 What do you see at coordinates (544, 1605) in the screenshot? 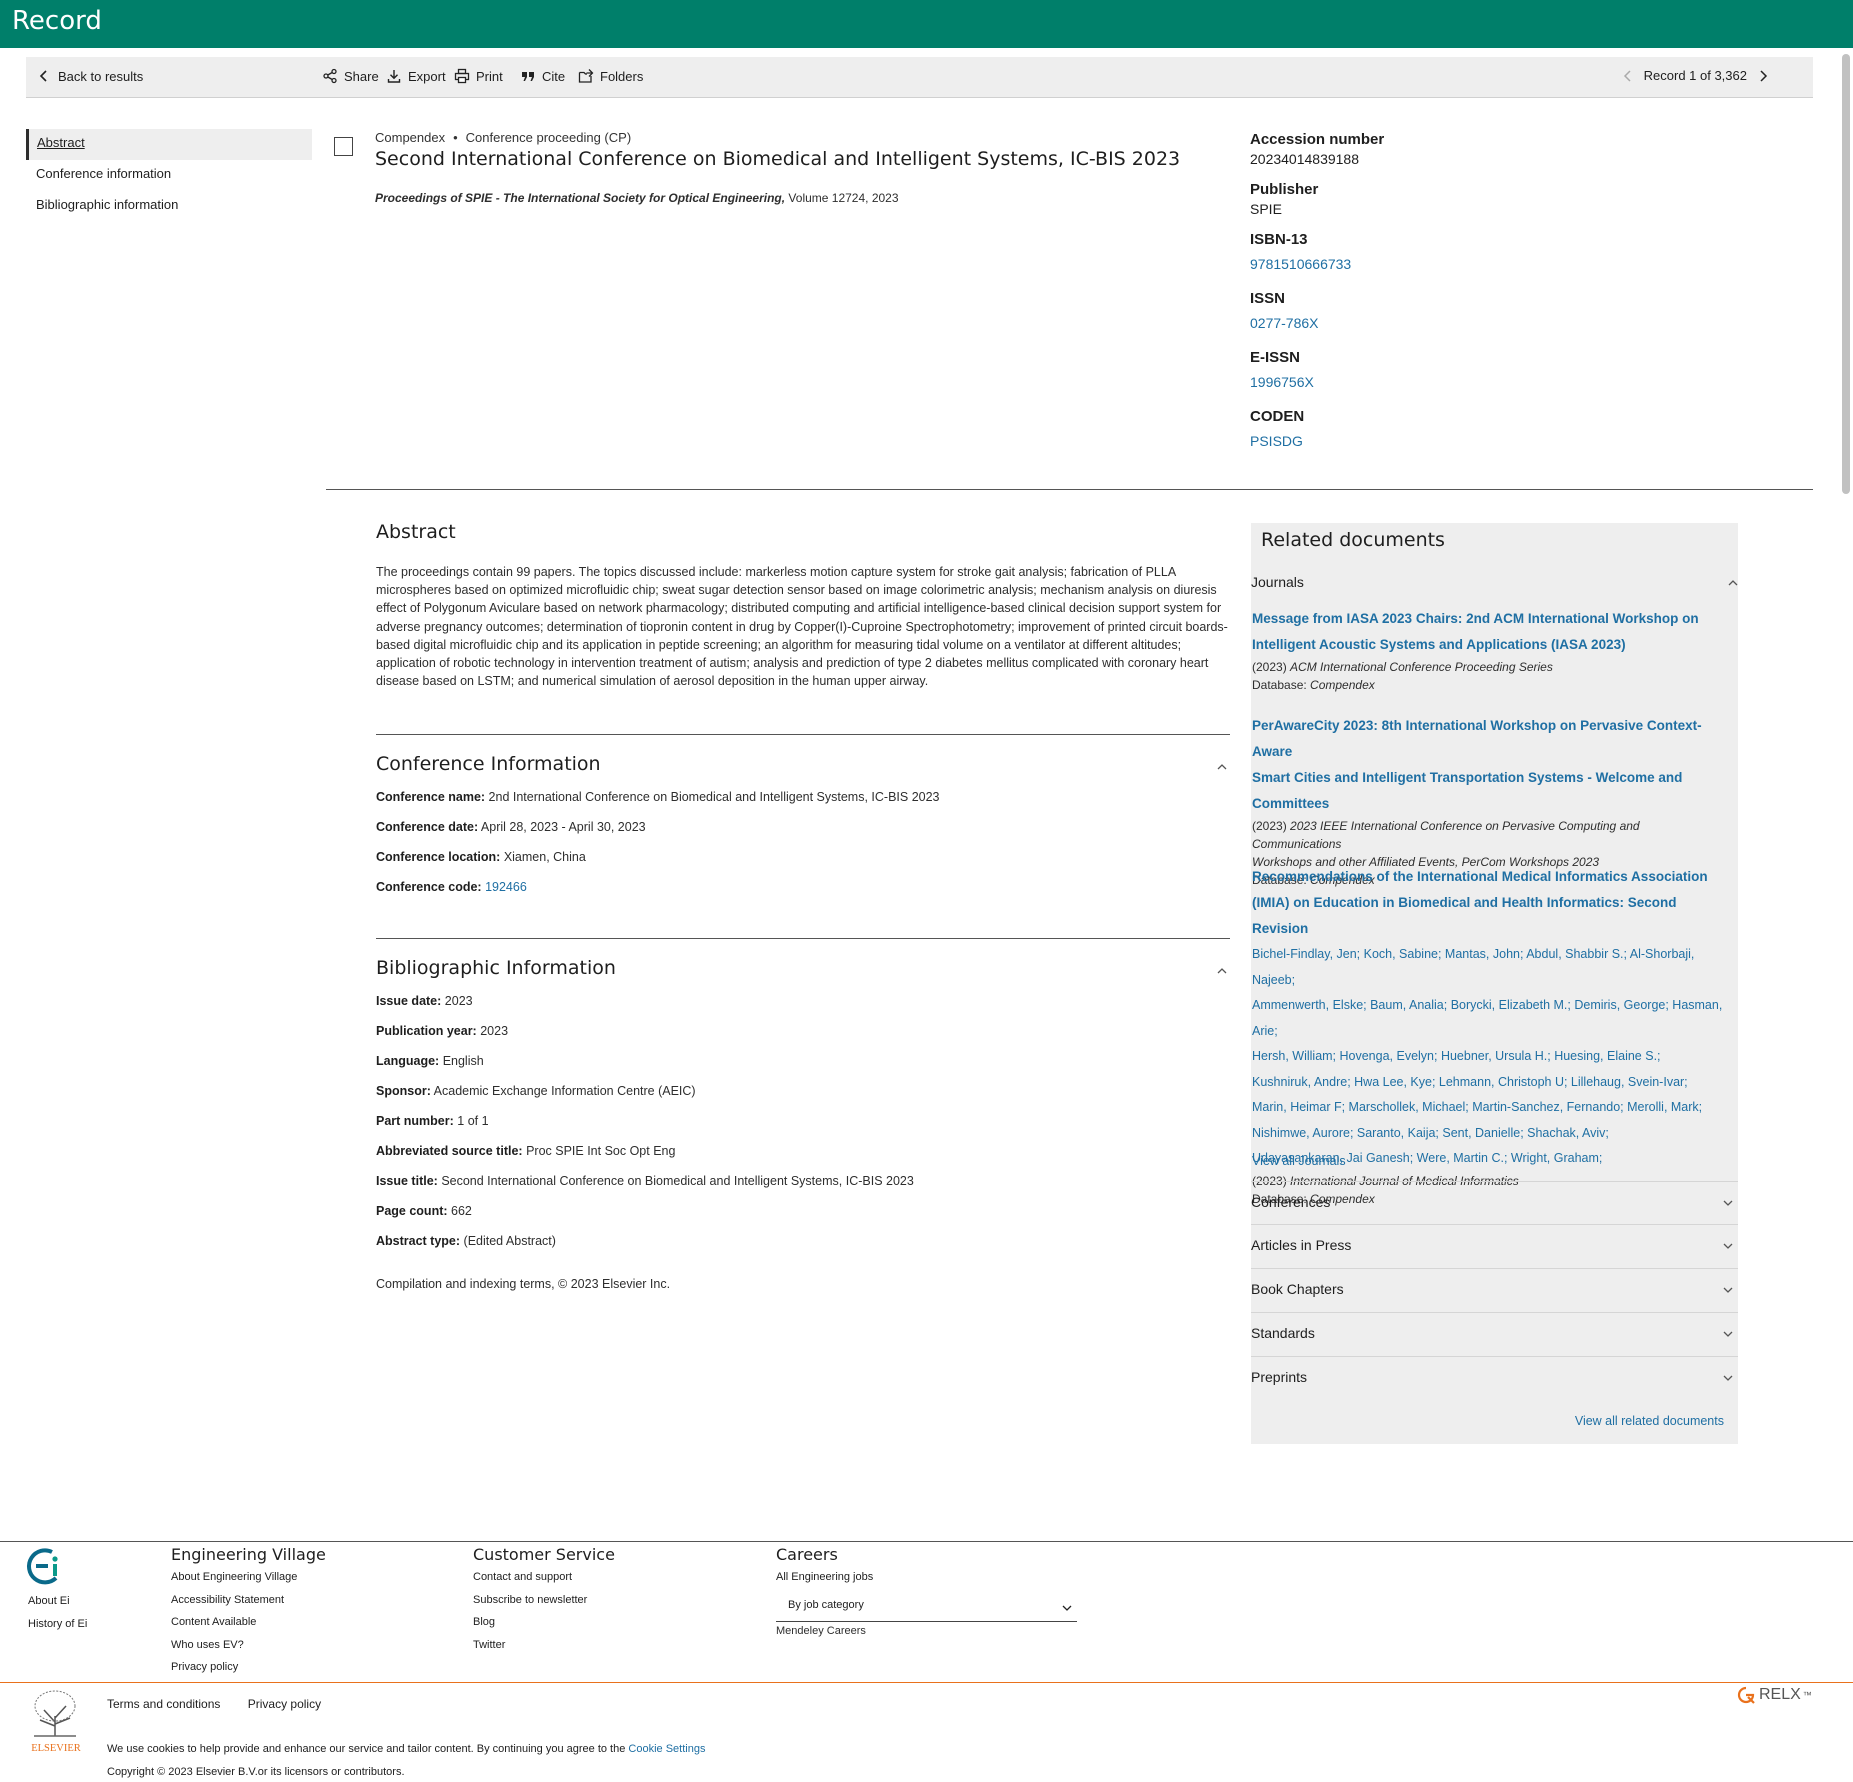
I see `footer-link: Subscribe to newsletter` at bounding box center [544, 1605].